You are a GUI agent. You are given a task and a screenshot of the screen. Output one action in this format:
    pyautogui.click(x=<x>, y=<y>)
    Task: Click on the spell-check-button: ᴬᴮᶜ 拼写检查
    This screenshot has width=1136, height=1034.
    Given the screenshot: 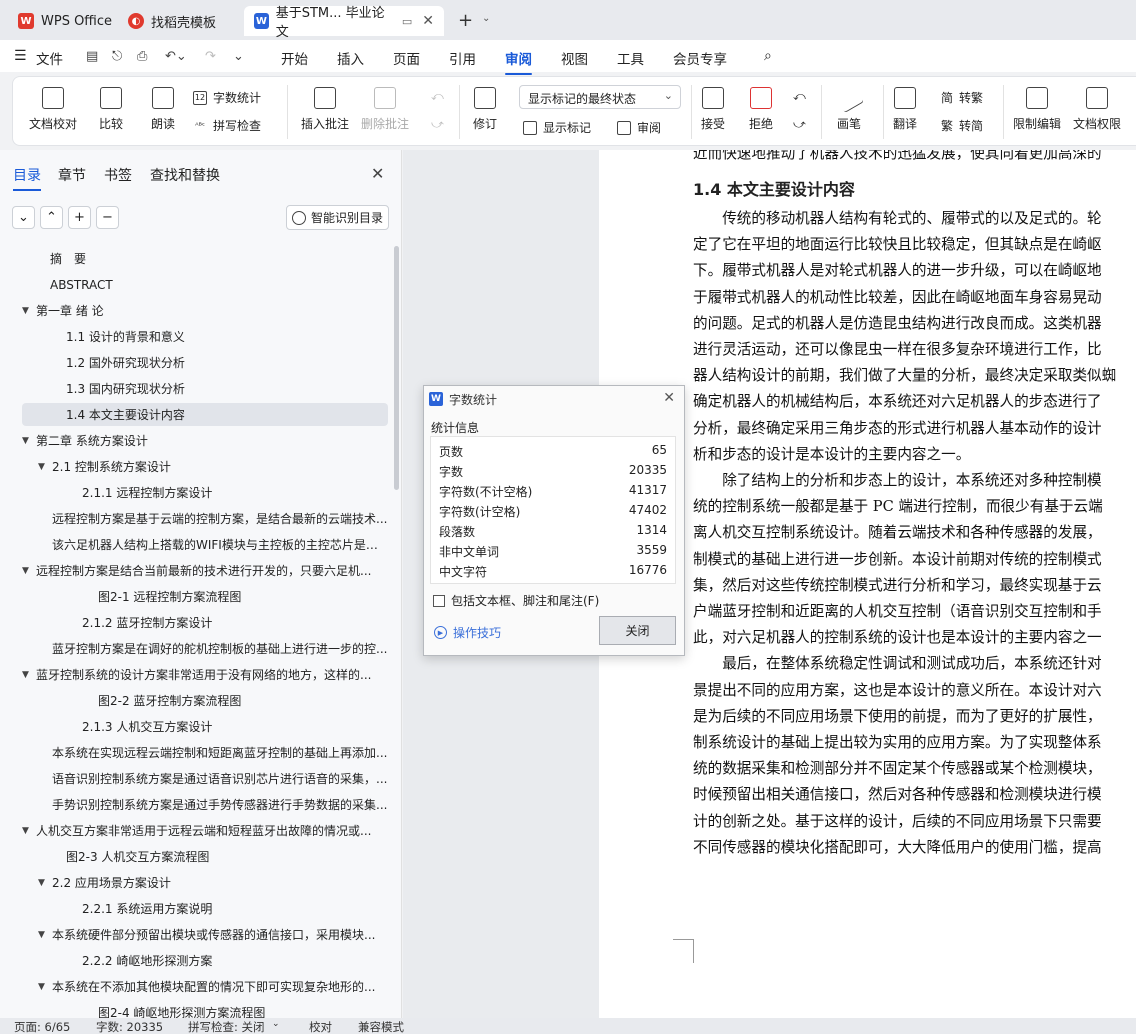 What is the action you would take?
    pyautogui.click(x=227, y=125)
    